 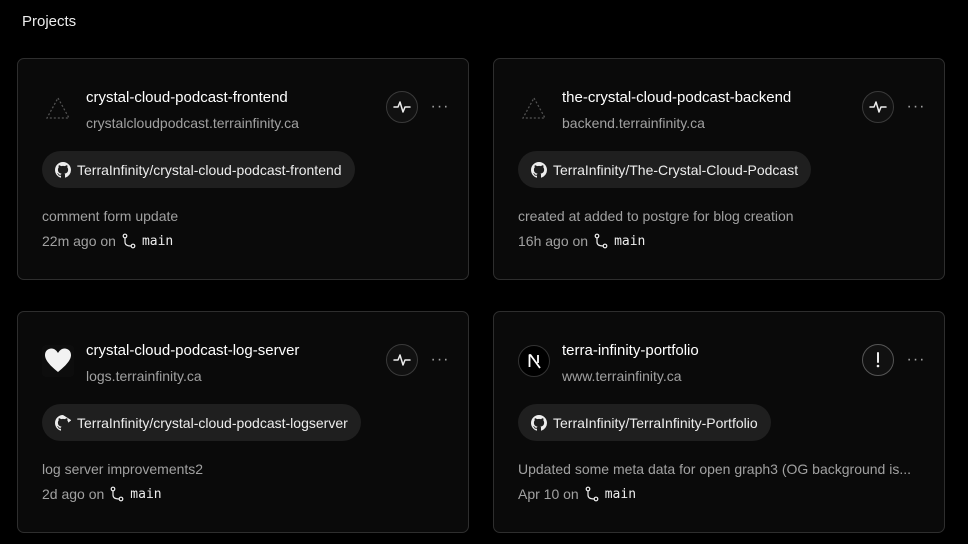 What do you see at coordinates (655, 422) in the screenshot?
I see `repo-name: TerraInfinity/TerraInfinity-Portfolio` at bounding box center [655, 422].